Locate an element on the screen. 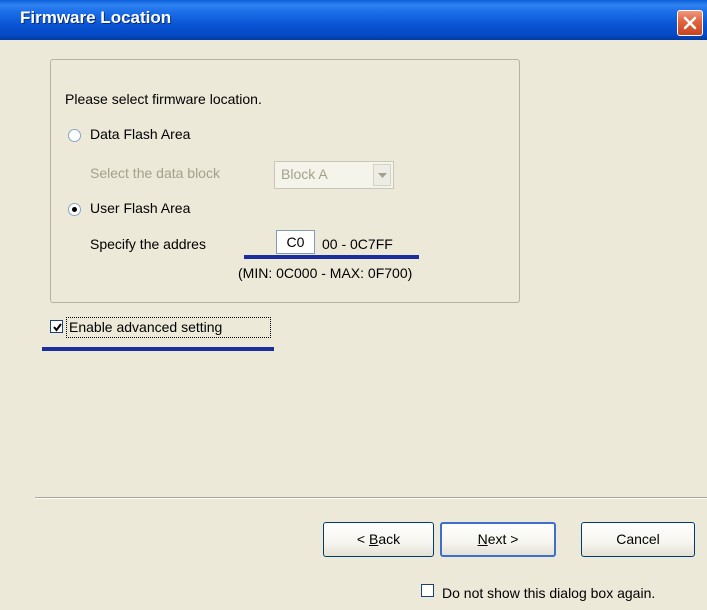  data-block-select: Block A is located at coordinates (334, 175).